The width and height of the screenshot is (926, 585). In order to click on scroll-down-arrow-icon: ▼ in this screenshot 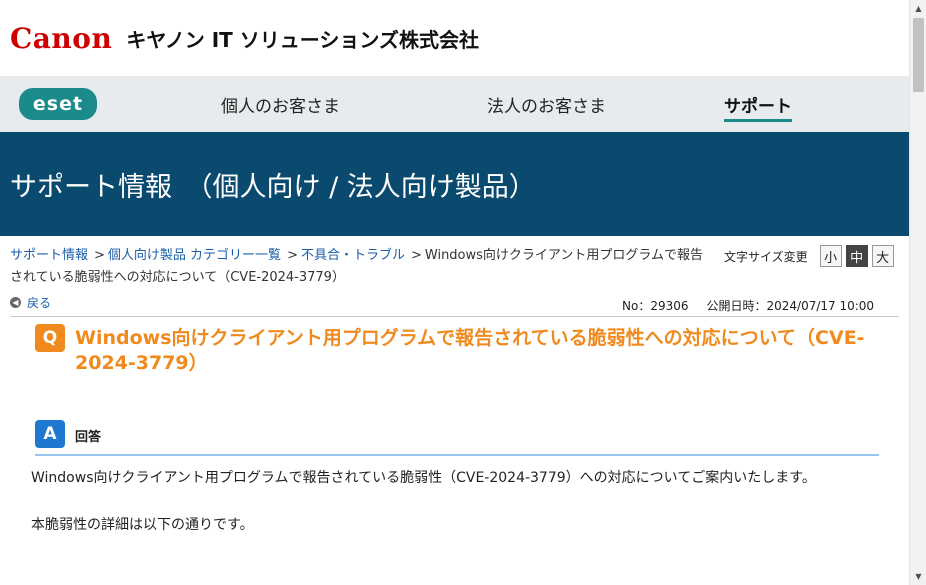, I will do `click(918, 576)`.